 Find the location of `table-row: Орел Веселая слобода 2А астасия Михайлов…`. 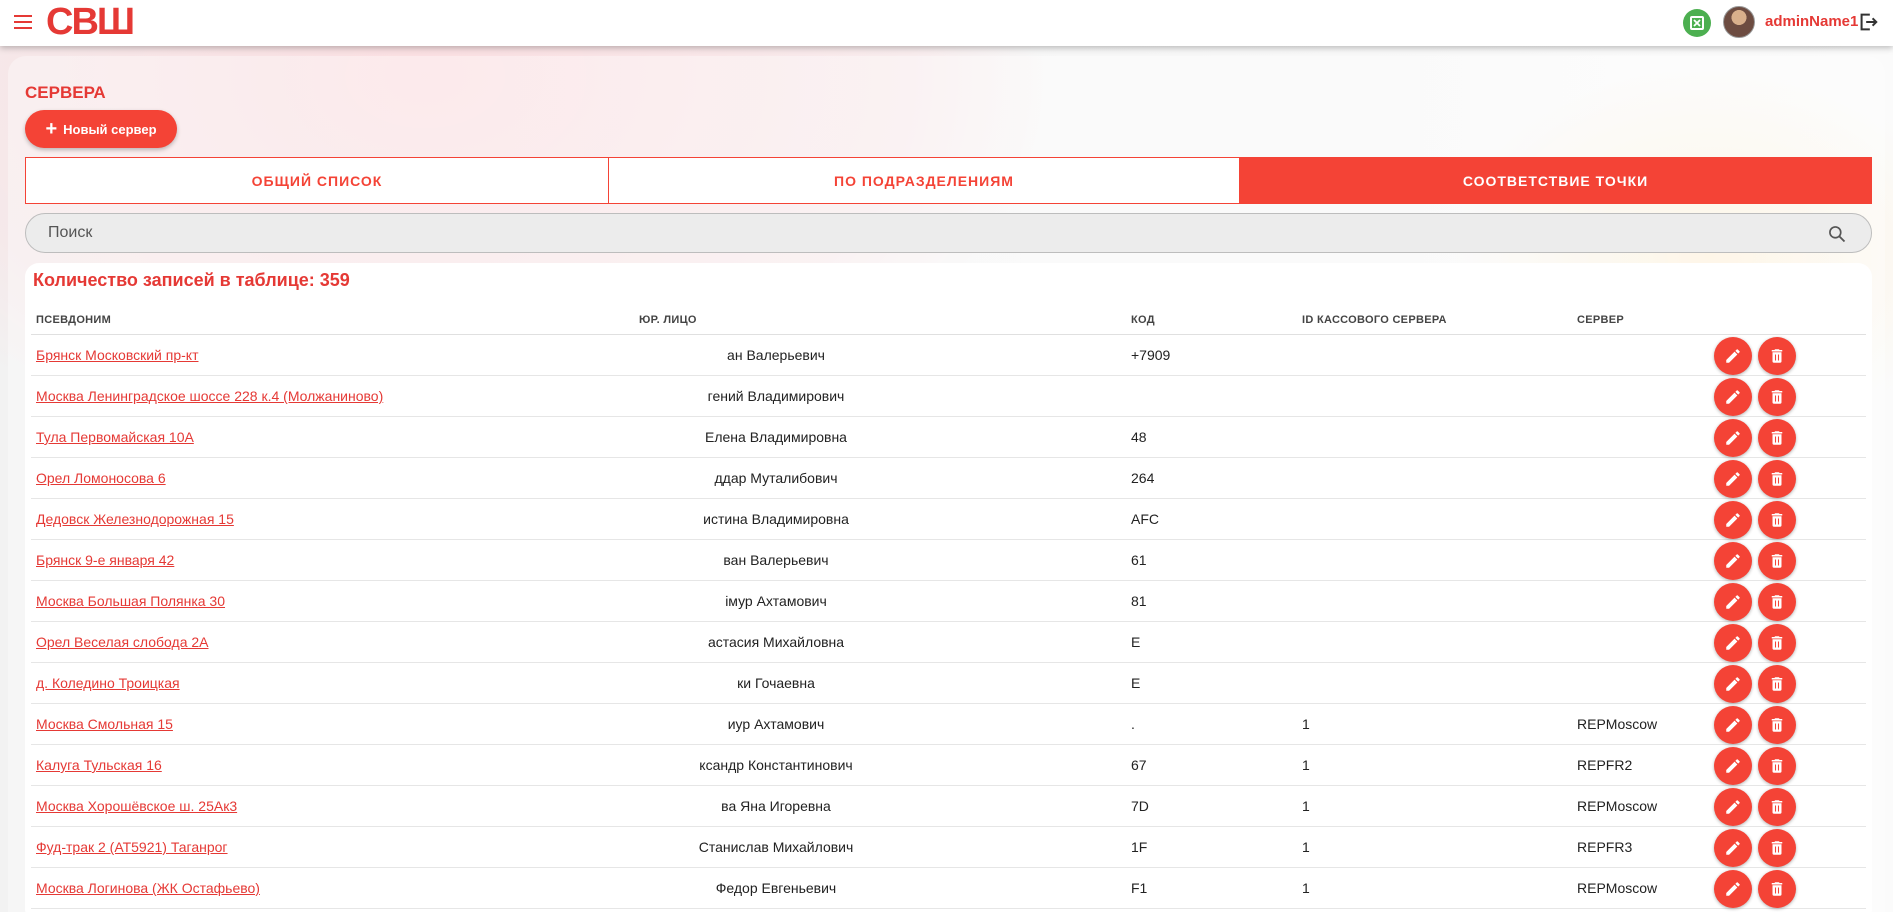

table-row: Орел Веселая слобода 2А астасия Михайлов… is located at coordinates (948, 642).